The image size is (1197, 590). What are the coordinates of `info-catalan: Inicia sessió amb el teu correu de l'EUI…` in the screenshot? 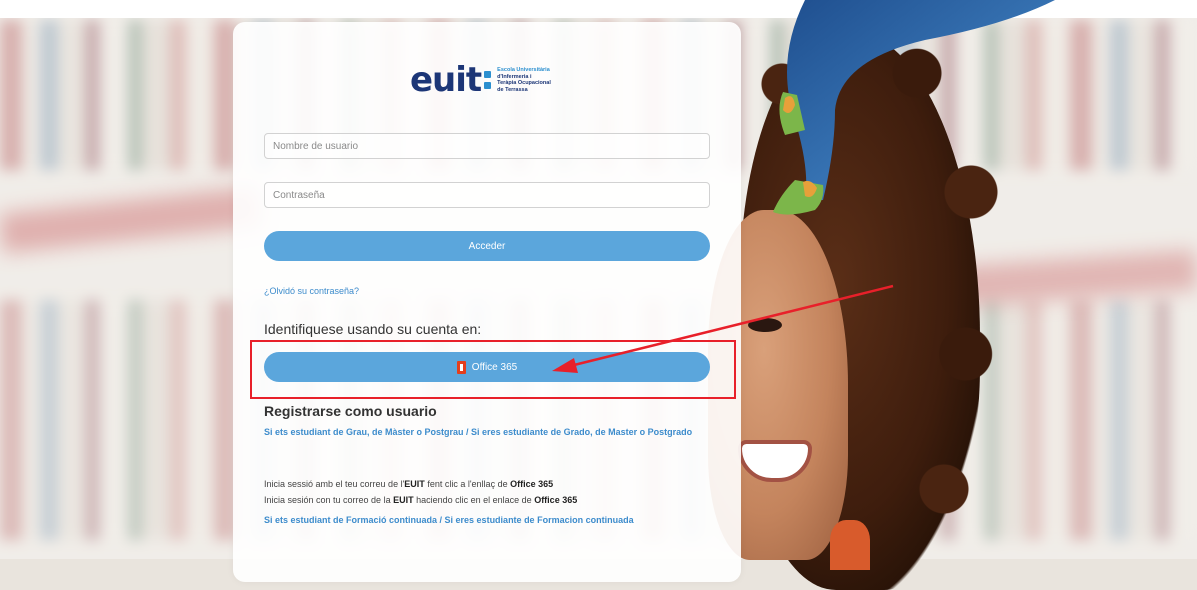 It's located at (409, 484).